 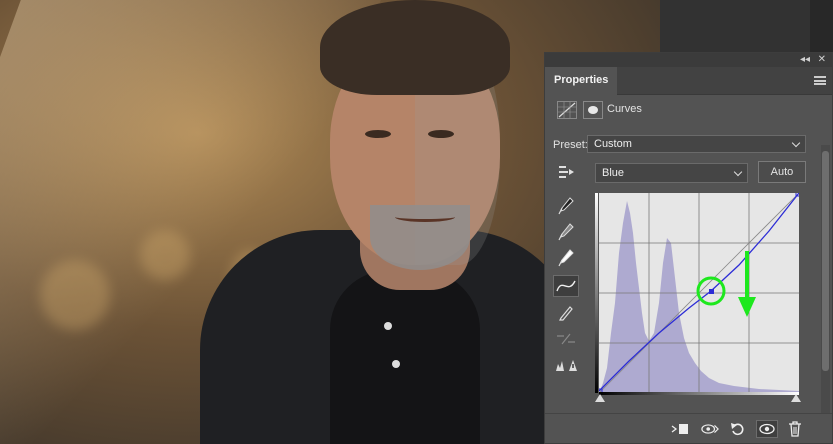 What do you see at coordinates (680, 429) in the screenshot?
I see `clip-to-layer-icon` at bounding box center [680, 429].